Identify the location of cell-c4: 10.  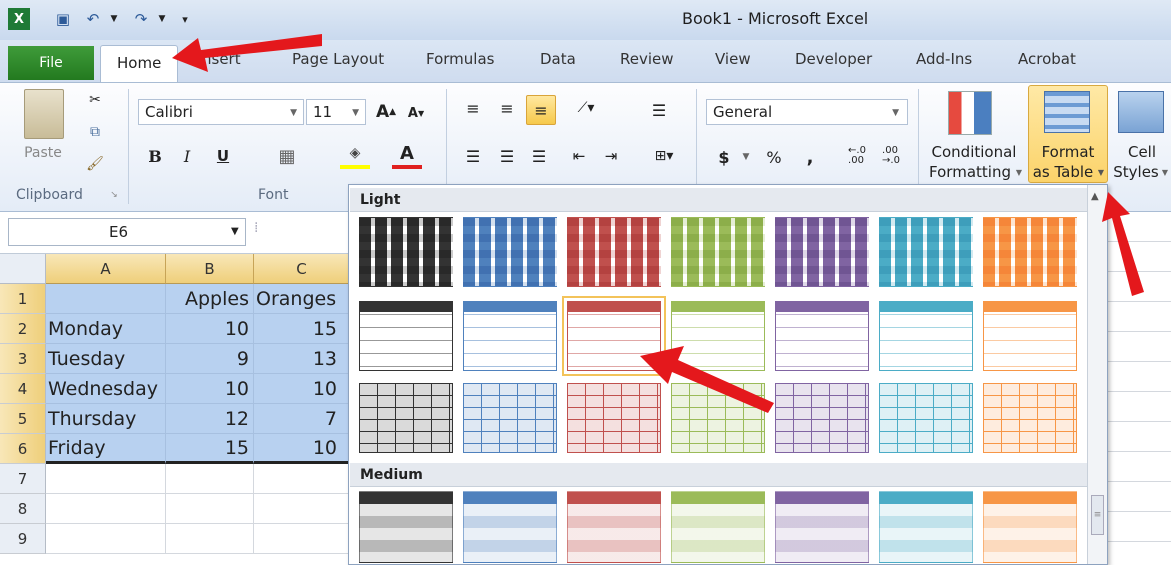
(302, 389).